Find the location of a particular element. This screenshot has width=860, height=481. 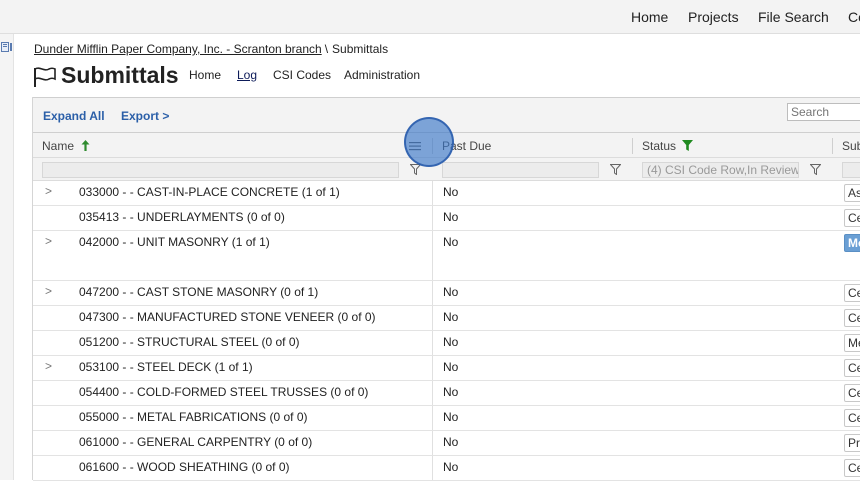

name-filter-input is located at coordinates (220, 170).